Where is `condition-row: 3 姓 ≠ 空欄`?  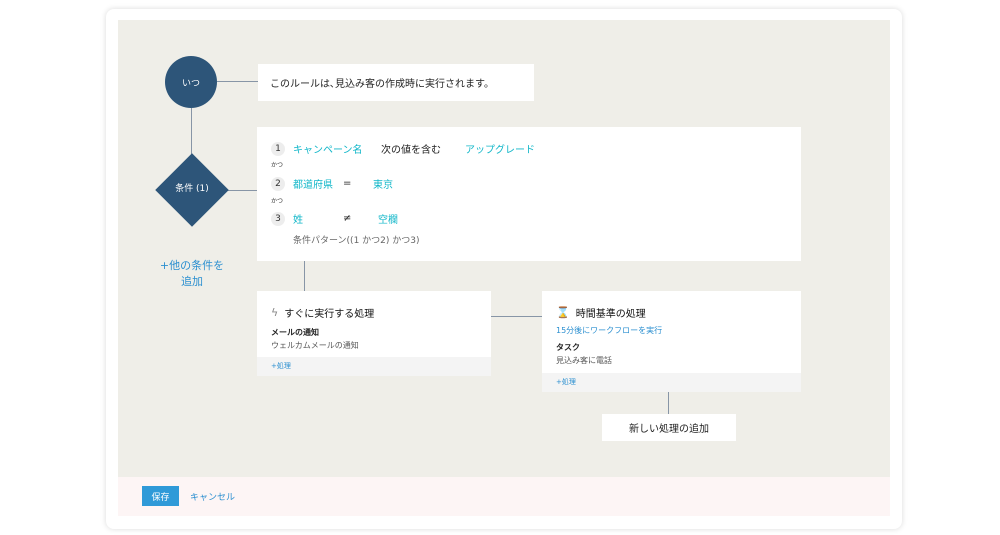
condition-row: 3 姓 ≠ 空欄 is located at coordinates (334, 218).